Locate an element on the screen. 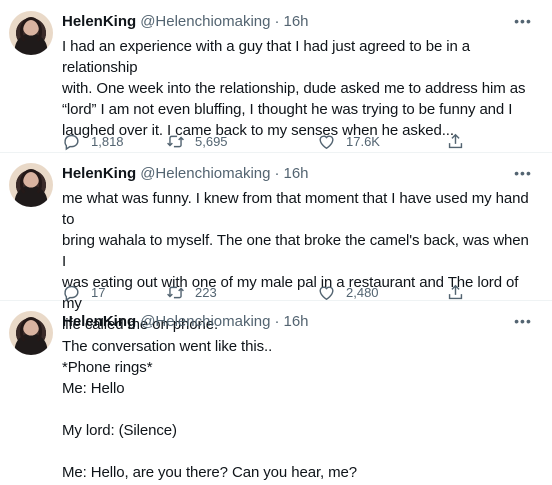 This screenshot has height=485, width=552. reply-button: 17 is located at coordinates (83, 292).